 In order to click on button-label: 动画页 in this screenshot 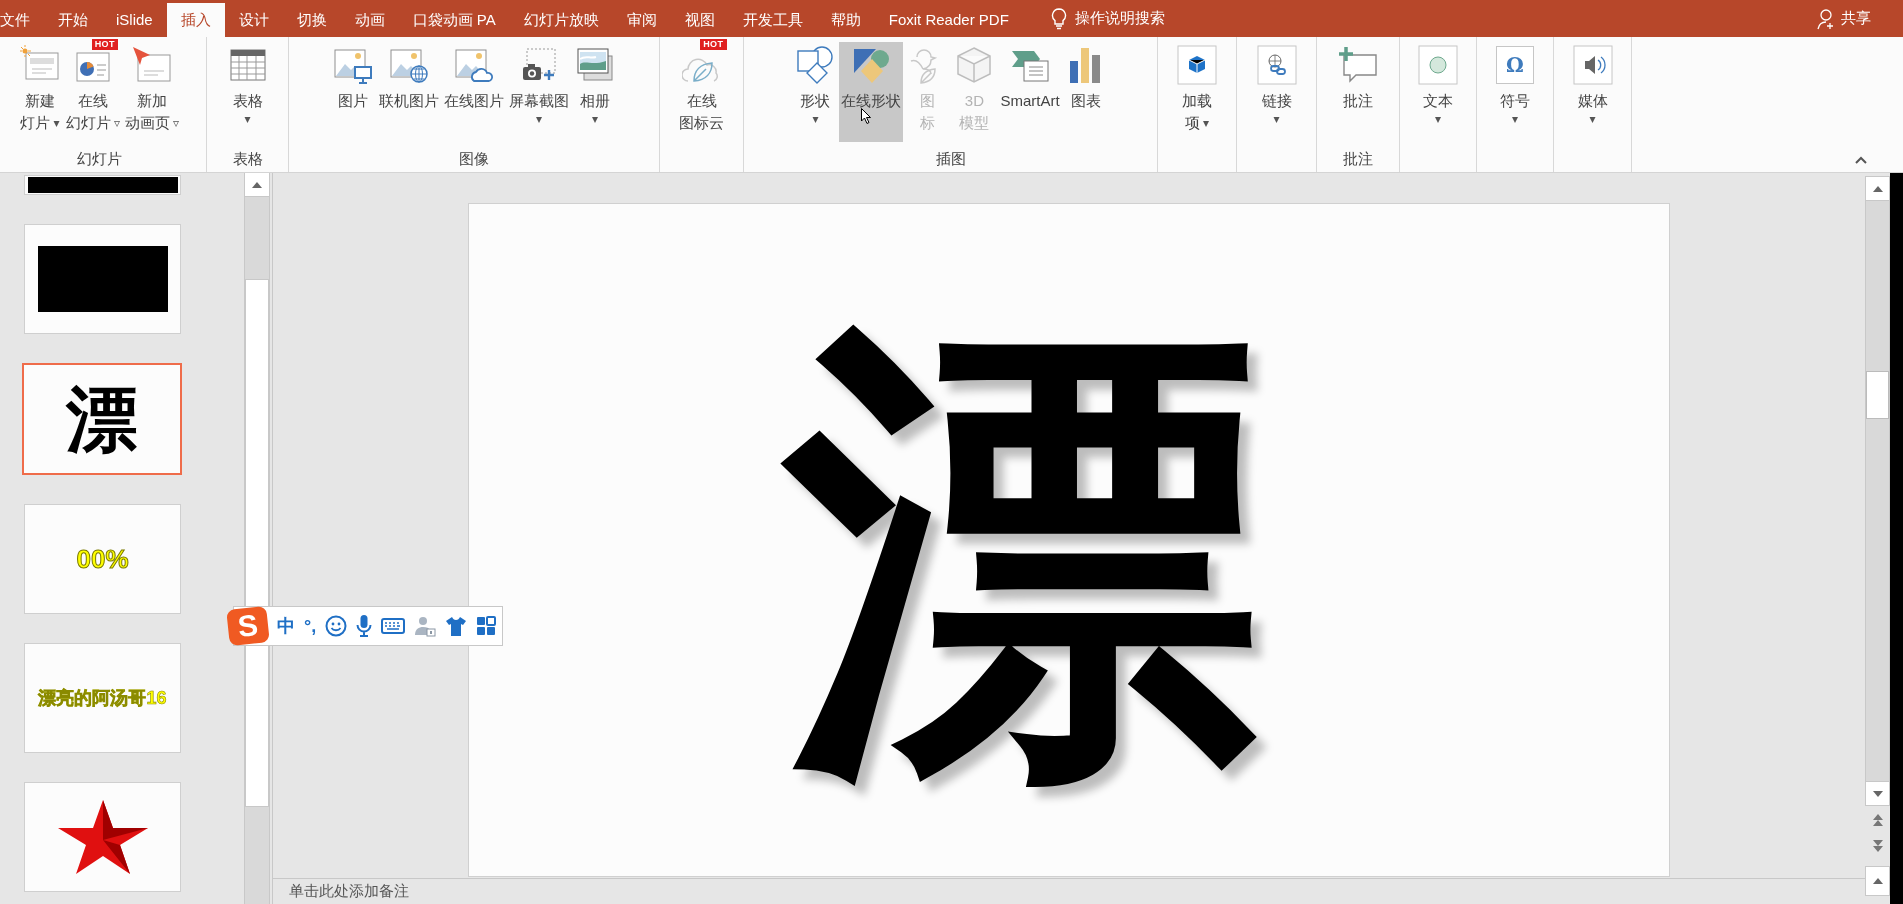, I will do `click(147, 123)`.